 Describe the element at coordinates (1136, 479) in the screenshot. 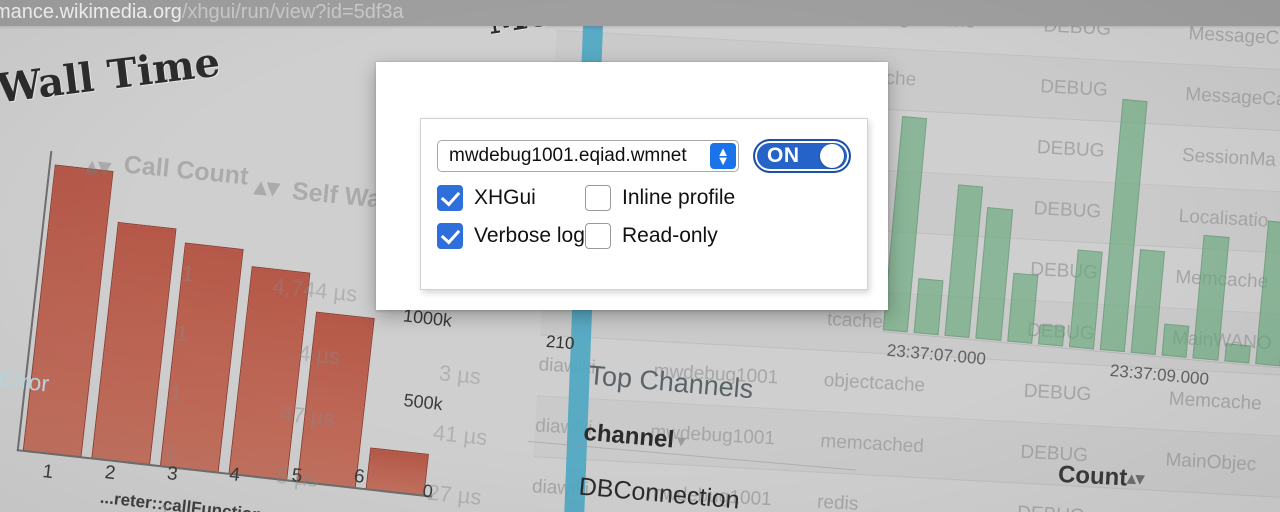

I see `sort-arrows-icon: ▴▾` at that location.